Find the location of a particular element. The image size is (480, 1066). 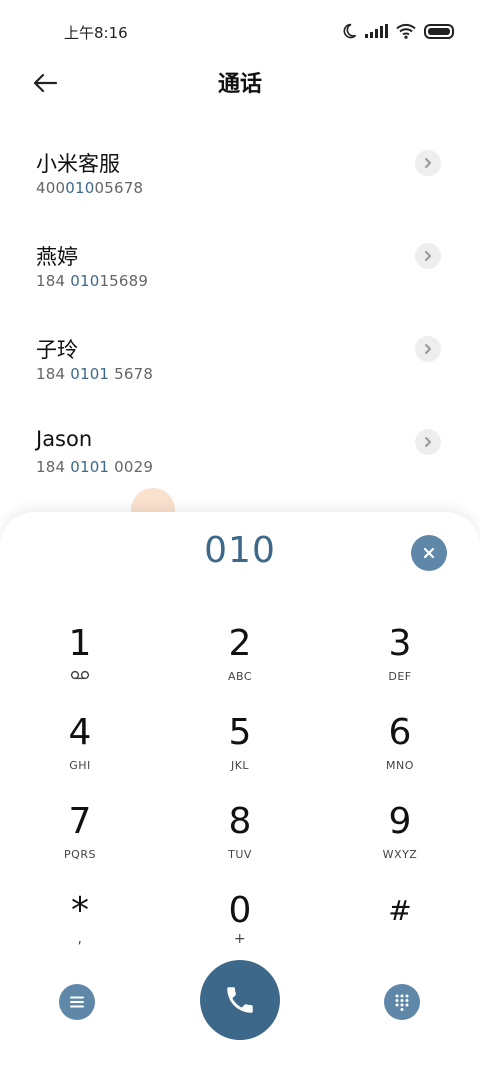

key-digit: 6 is located at coordinates (400, 732).